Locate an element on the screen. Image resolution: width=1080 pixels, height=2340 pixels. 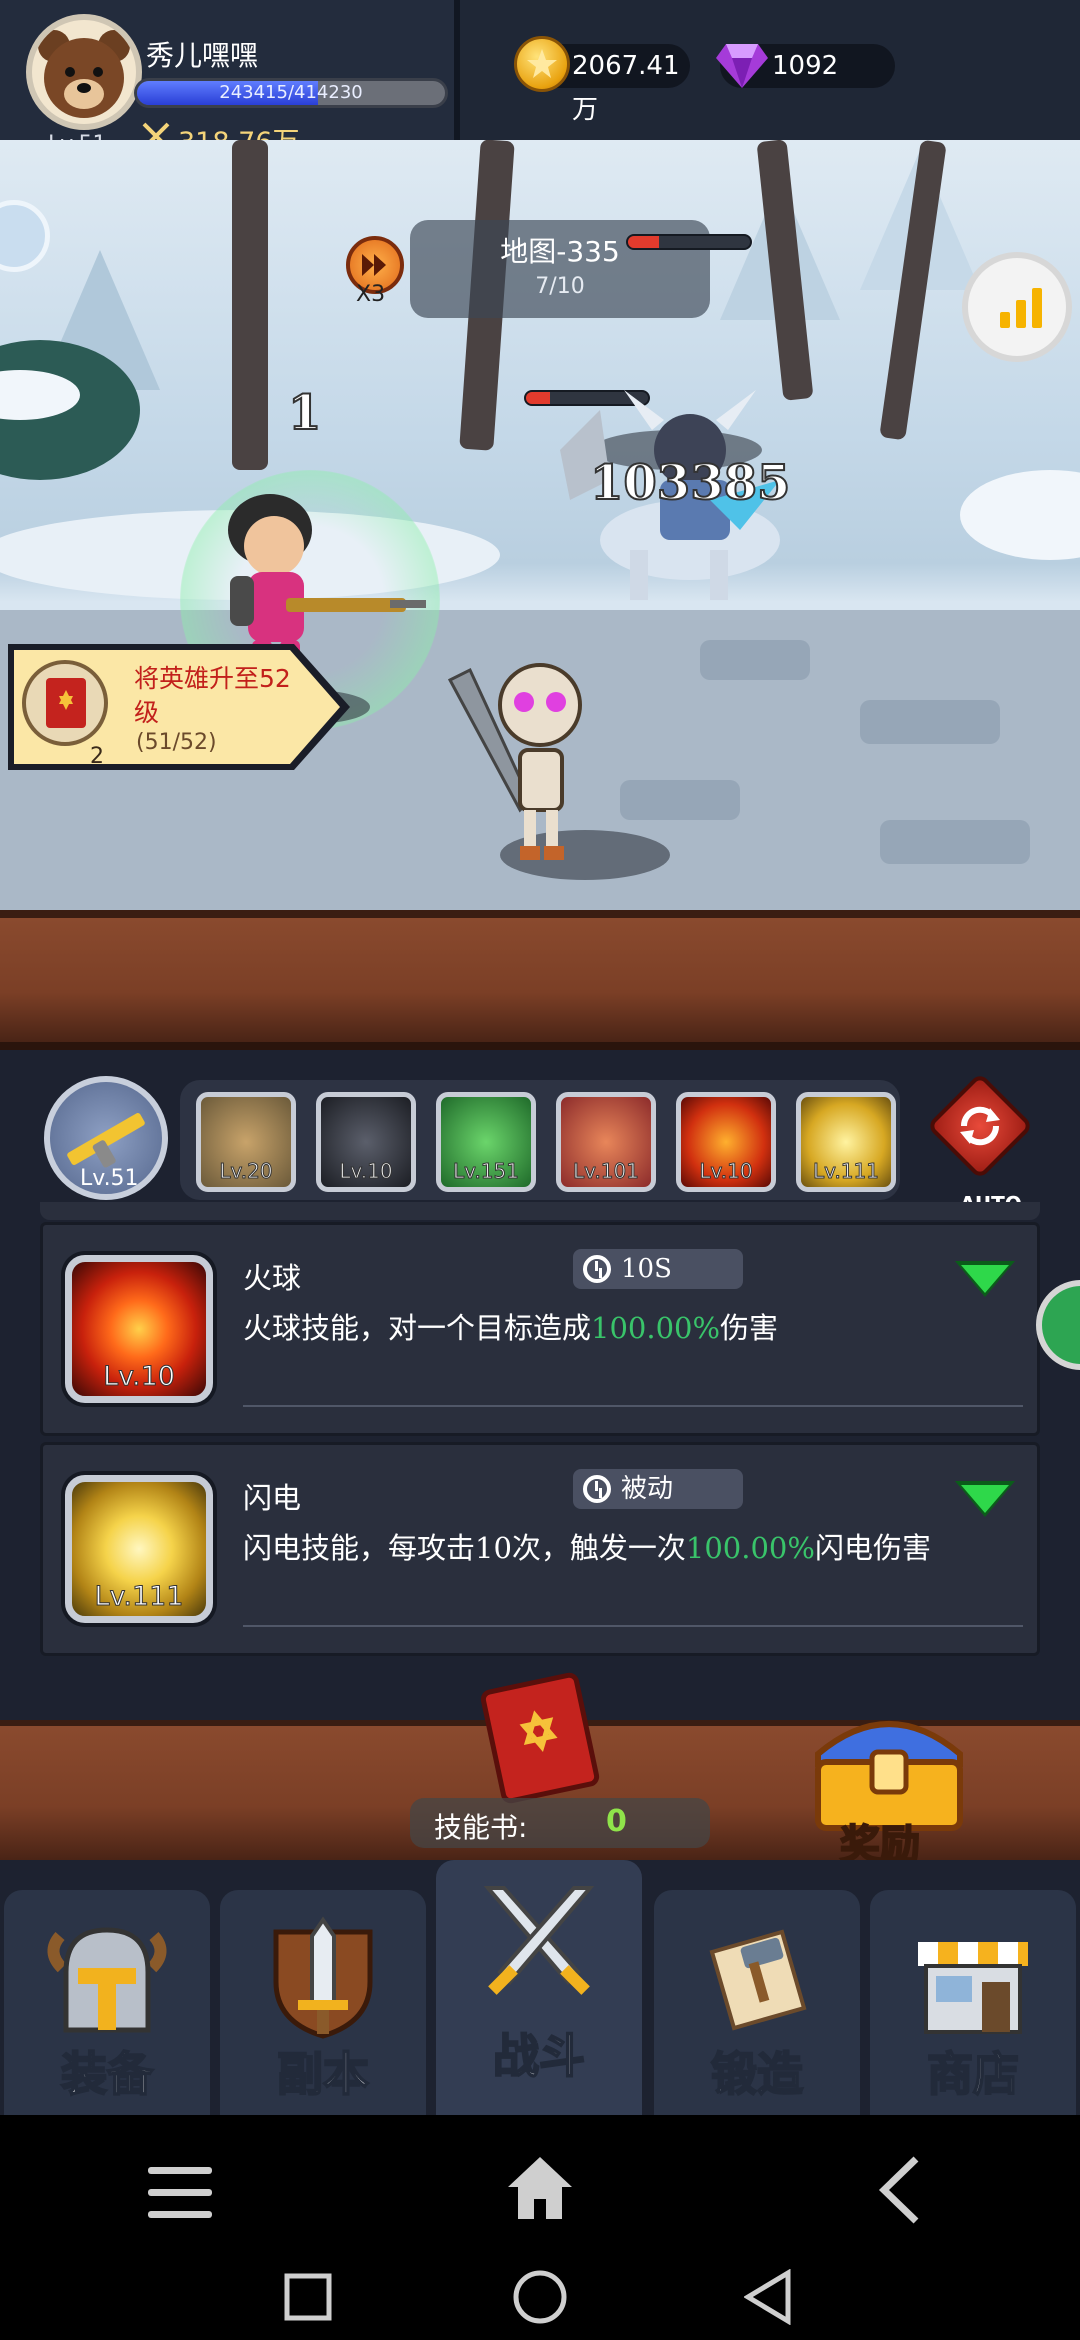
skill-level: Lv.111 is located at coordinates (139, 1597).